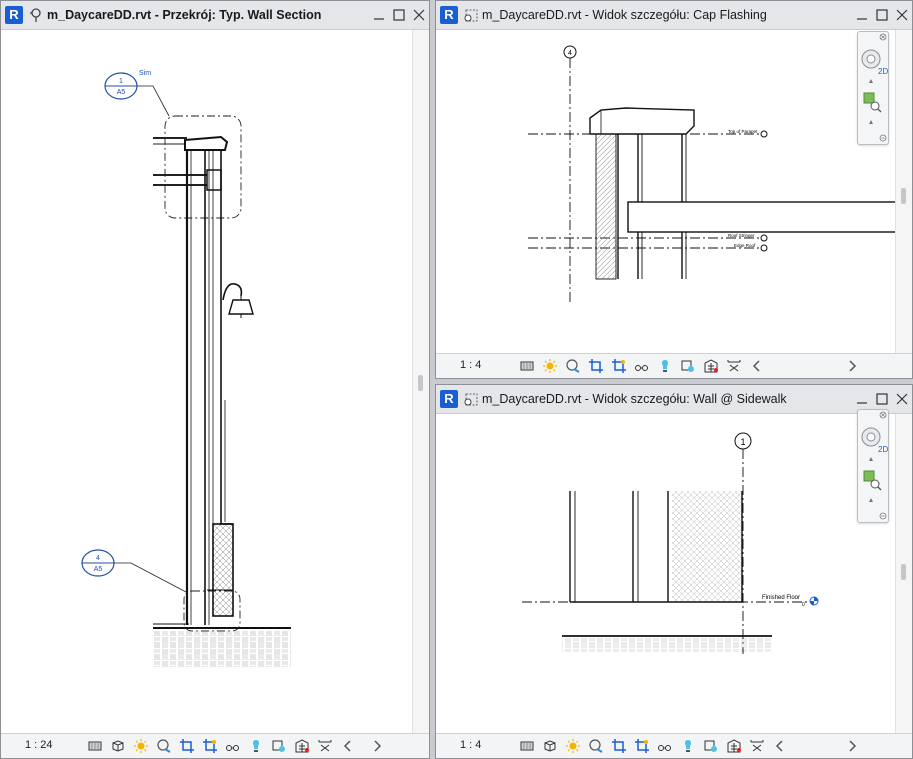  I want to click on callout-bubble-bottom: 4 A5, so click(134, 571).